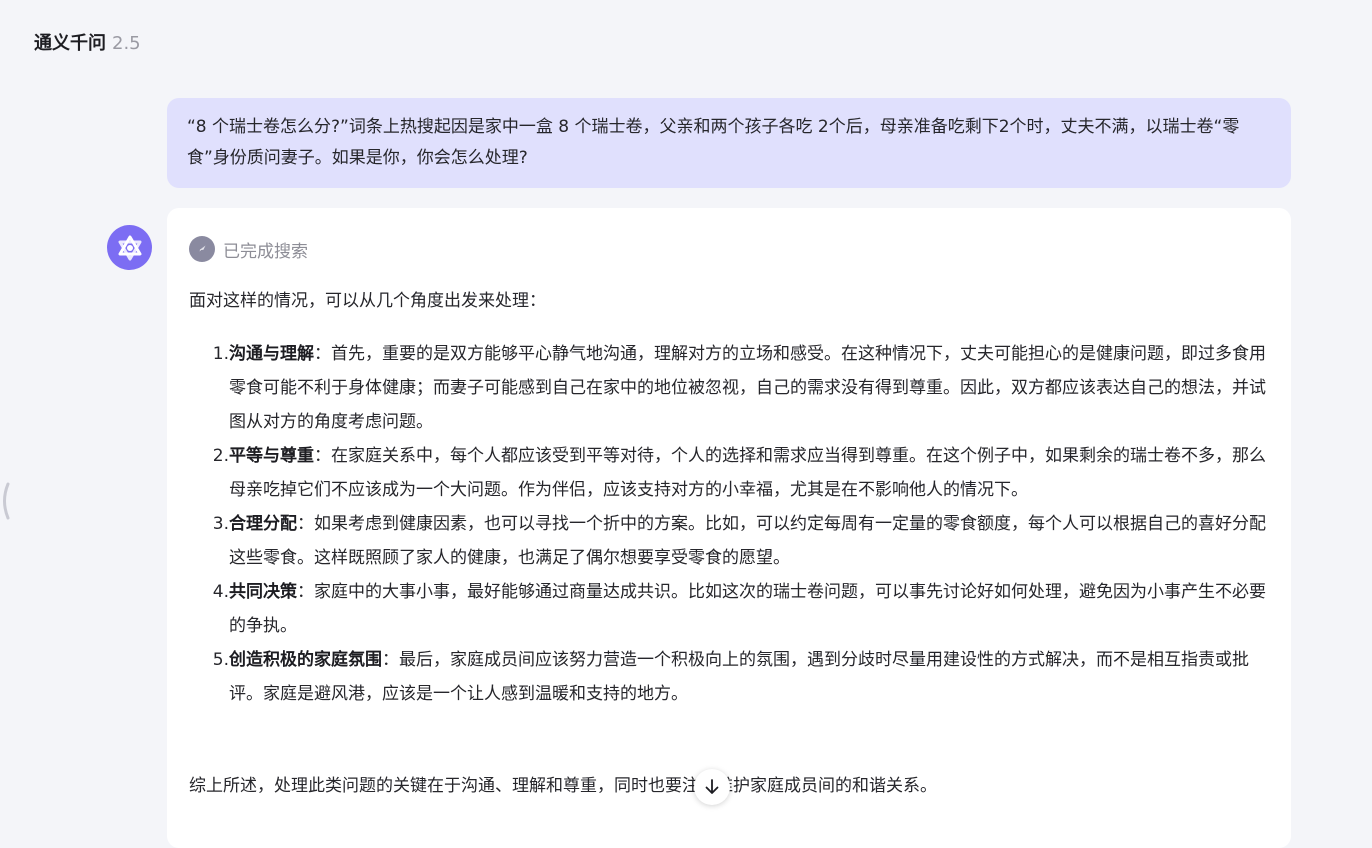 The height and width of the screenshot is (848, 1372). What do you see at coordinates (220, 660) in the screenshot?
I see `list-item-number: 5.` at bounding box center [220, 660].